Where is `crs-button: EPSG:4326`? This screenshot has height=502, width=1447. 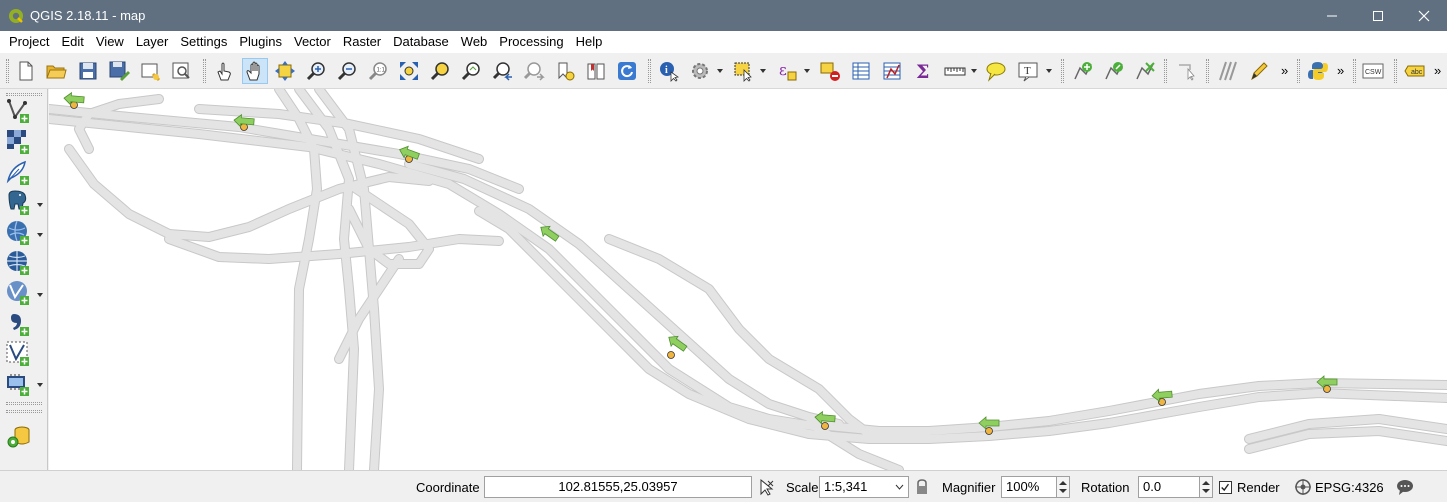 crs-button: EPSG:4326 is located at coordinates (1349, 487).